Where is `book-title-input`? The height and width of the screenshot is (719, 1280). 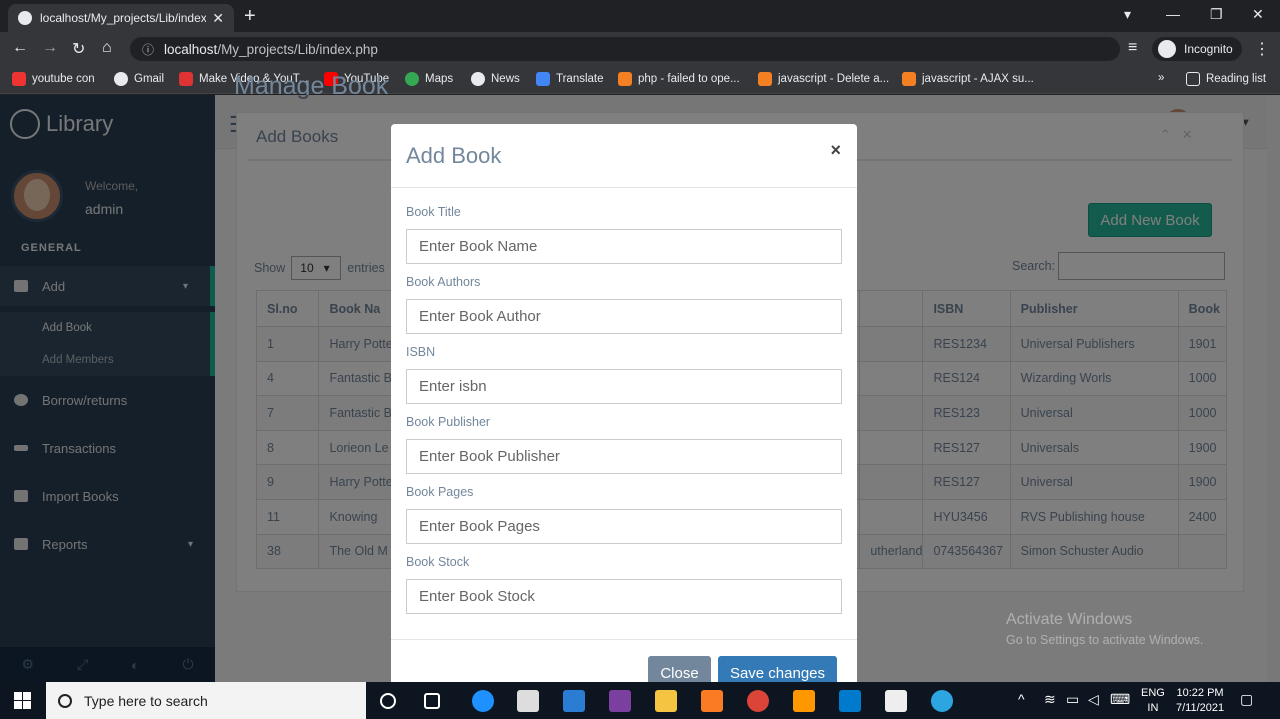 book-title-input is located at coordinates (624, 246).